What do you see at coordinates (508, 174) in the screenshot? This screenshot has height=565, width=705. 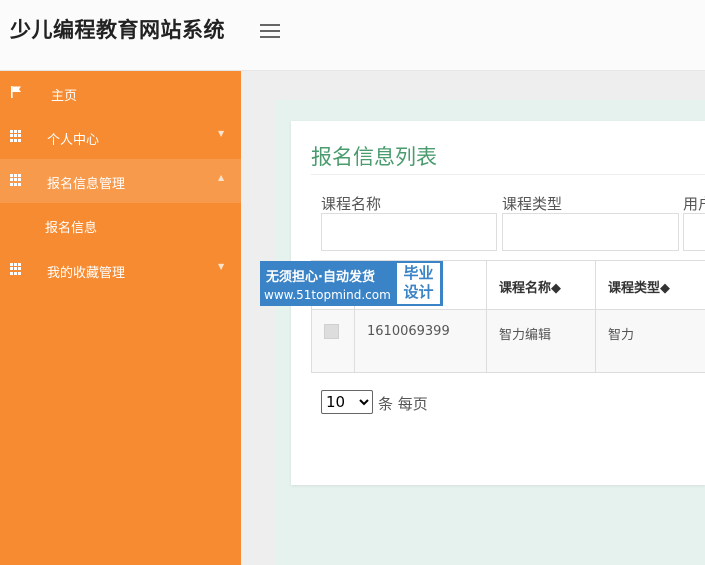 I see `divider` at bounding box center [508, 174].